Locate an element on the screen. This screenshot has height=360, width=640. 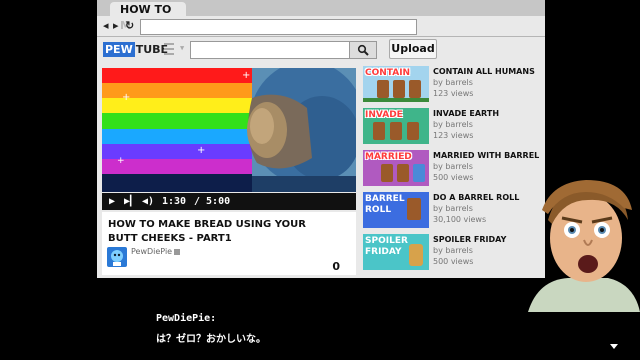
dialog-text: は？ゼロ？おかしいな。 is located at coordinates (211, 339).